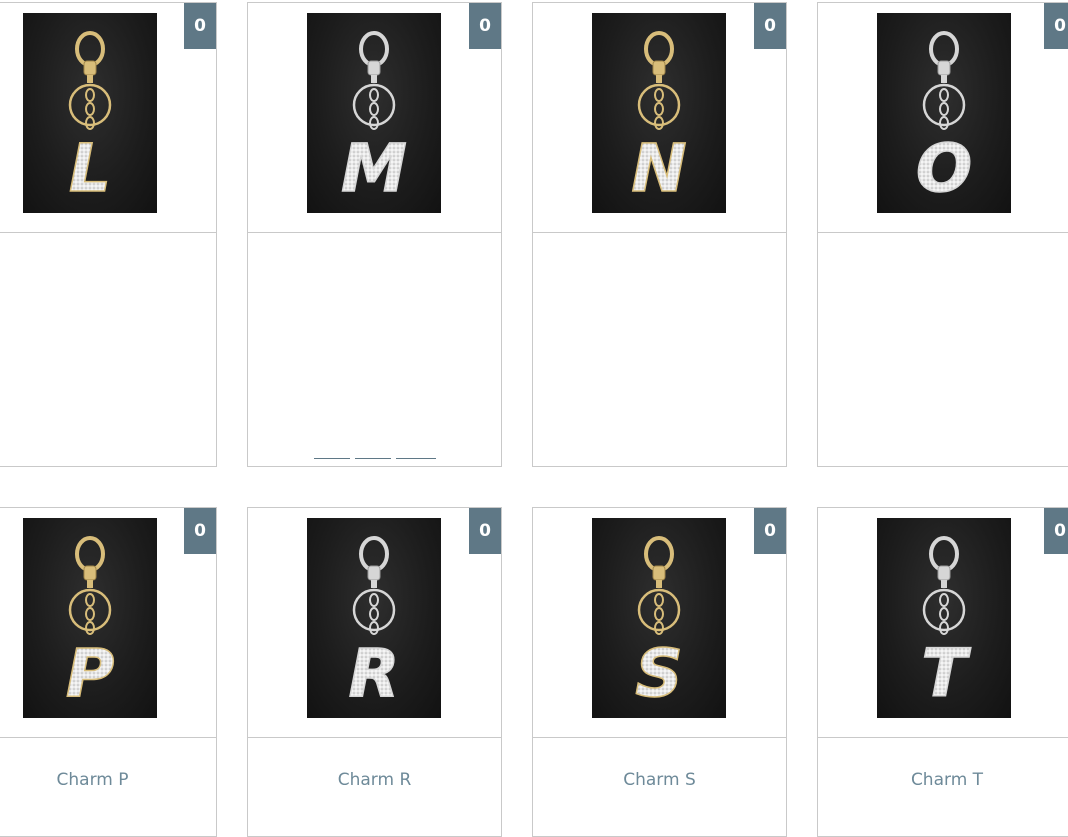 This screenshot has width=1068, height=837. I want to click on product-image-area: S 0, so click(659, 623).